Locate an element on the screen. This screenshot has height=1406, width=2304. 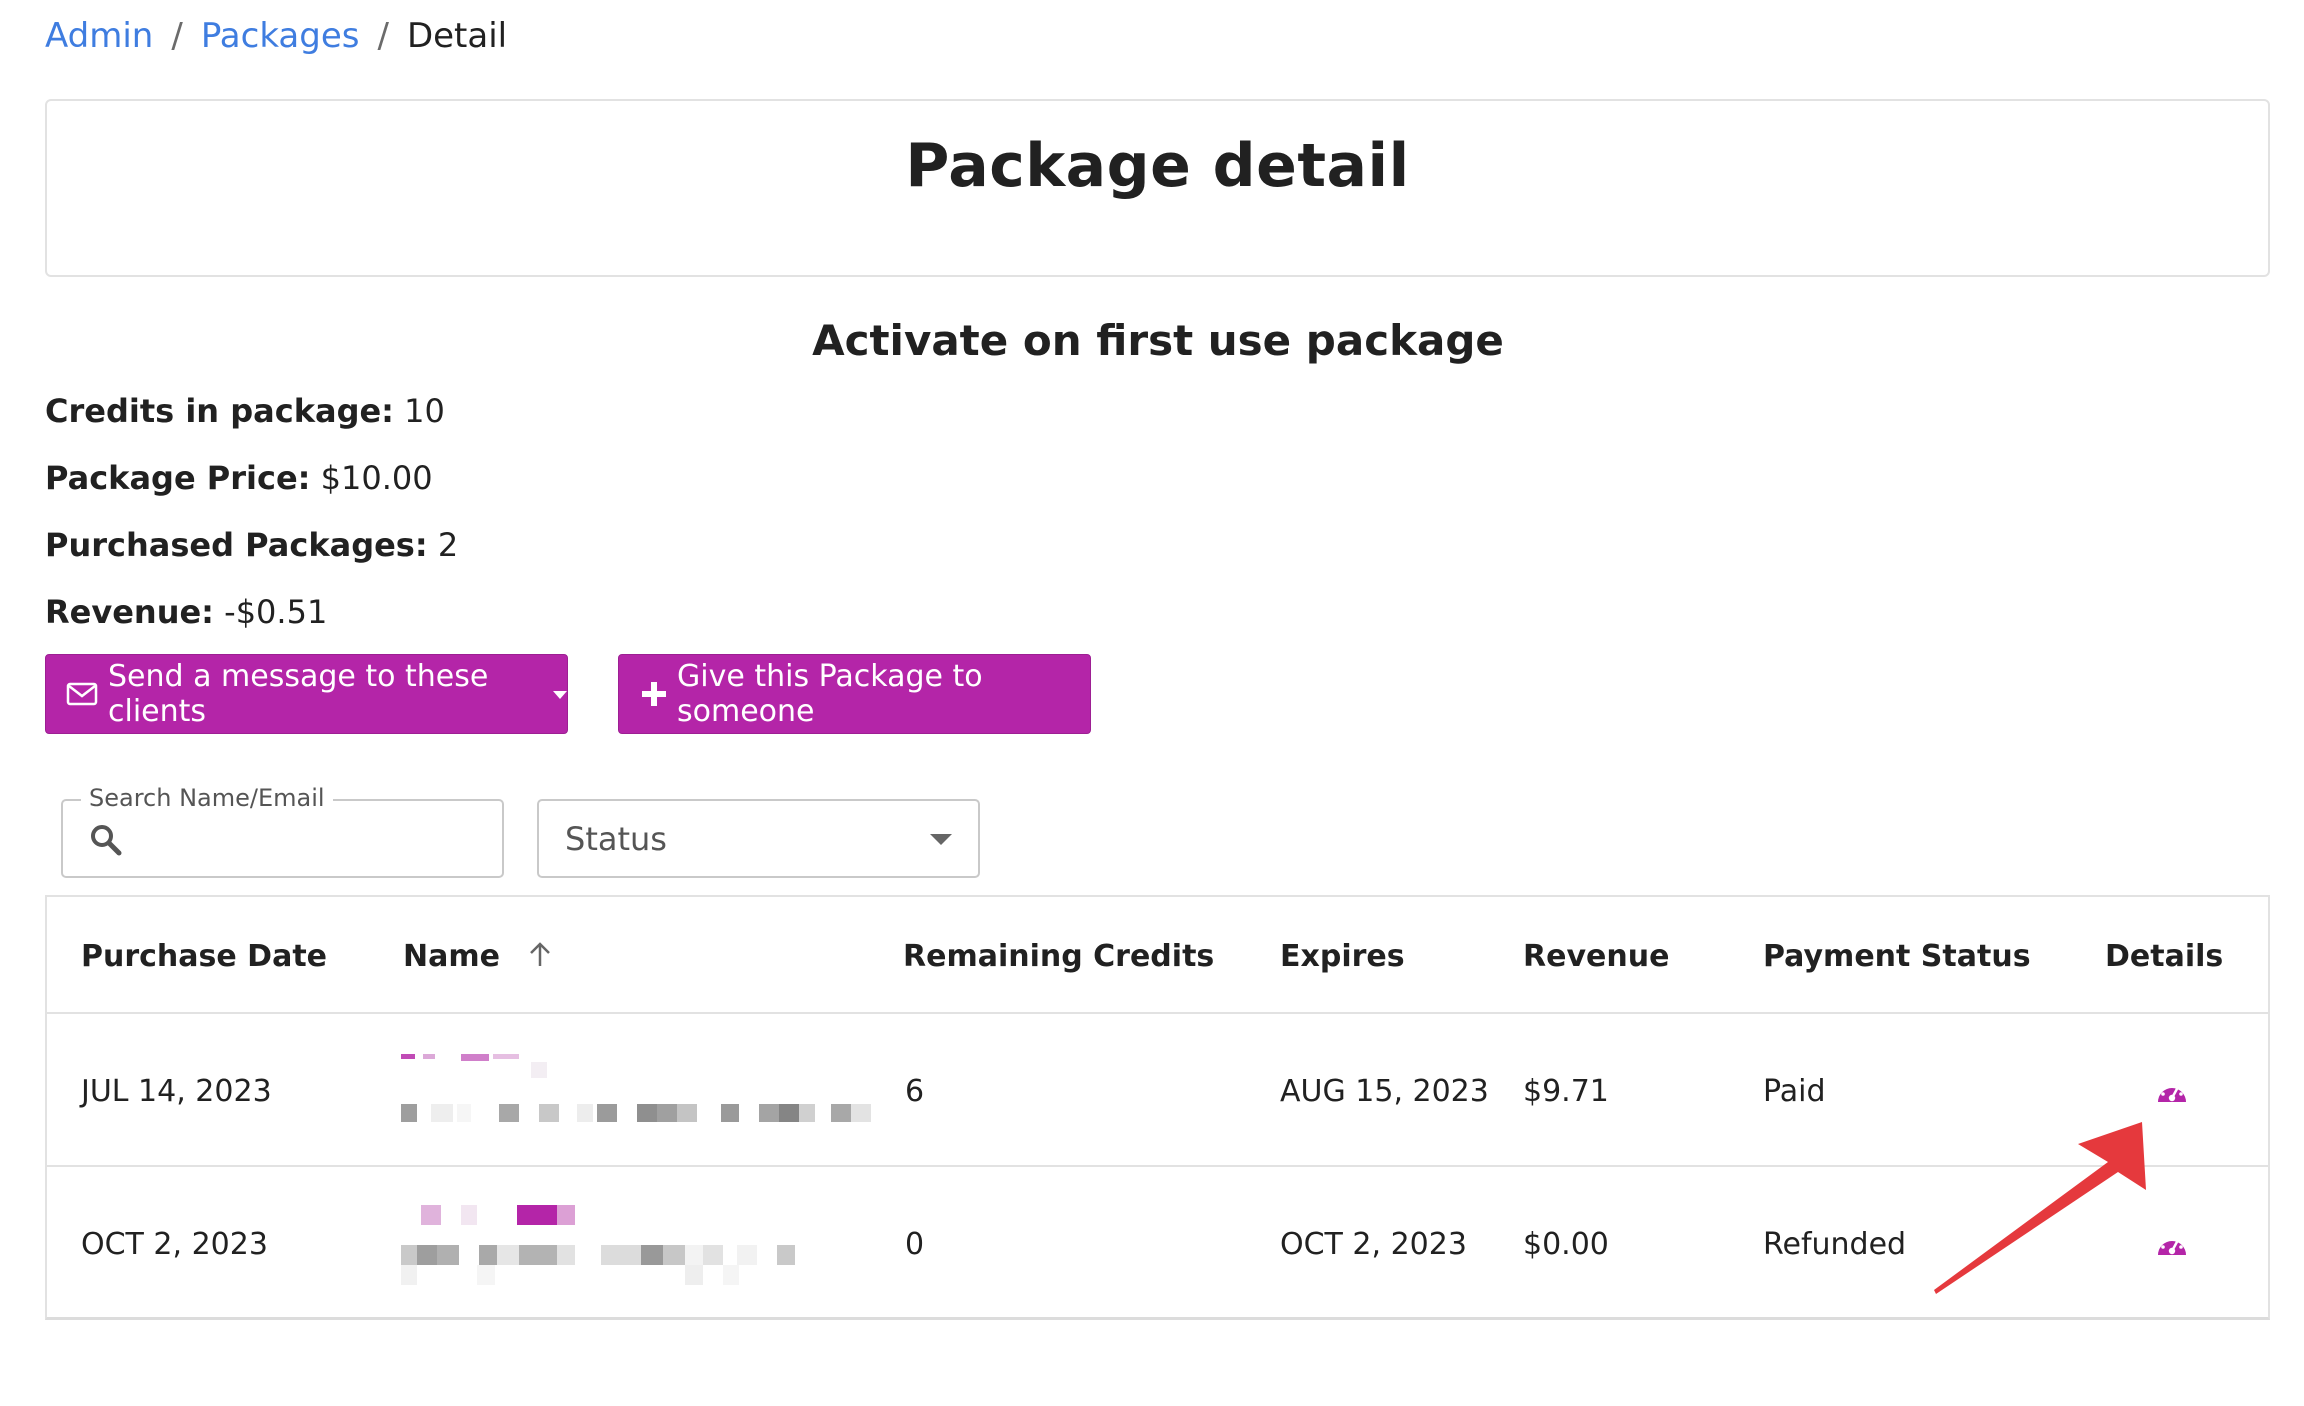
status-select-value: Status is located at coordinates (616, 838).